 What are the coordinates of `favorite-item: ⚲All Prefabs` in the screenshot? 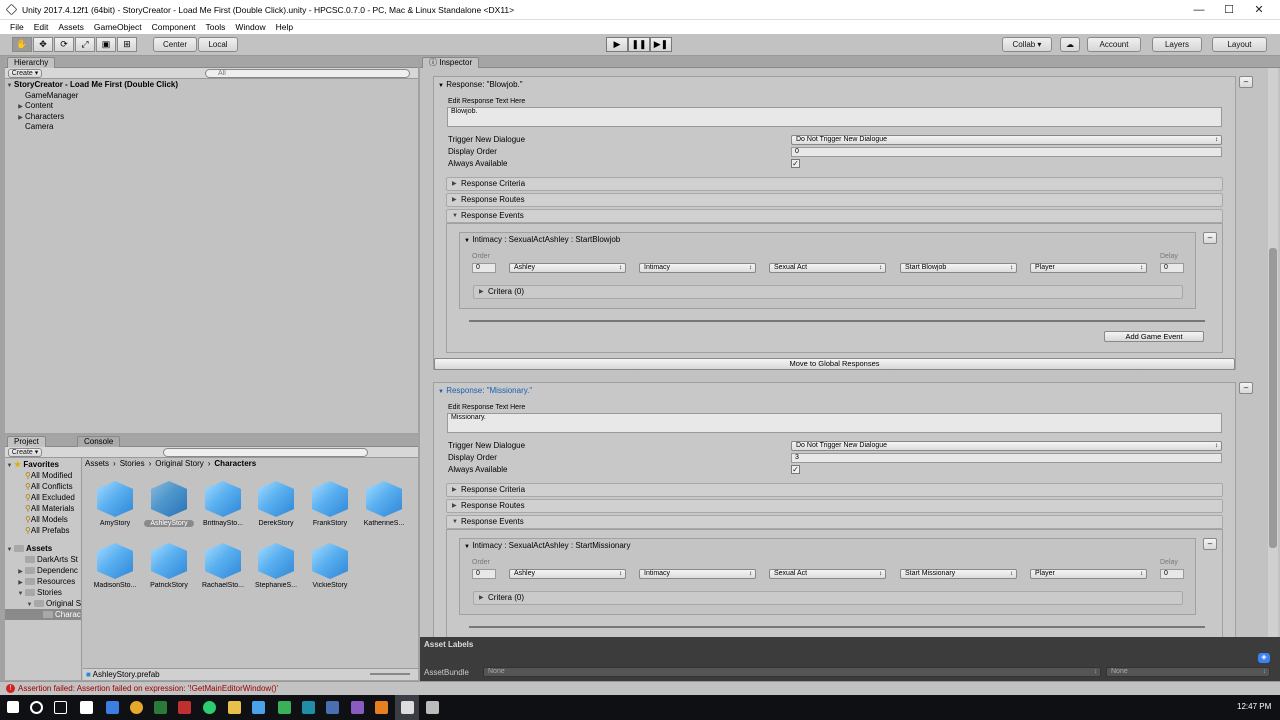 It's located at (43, 530).